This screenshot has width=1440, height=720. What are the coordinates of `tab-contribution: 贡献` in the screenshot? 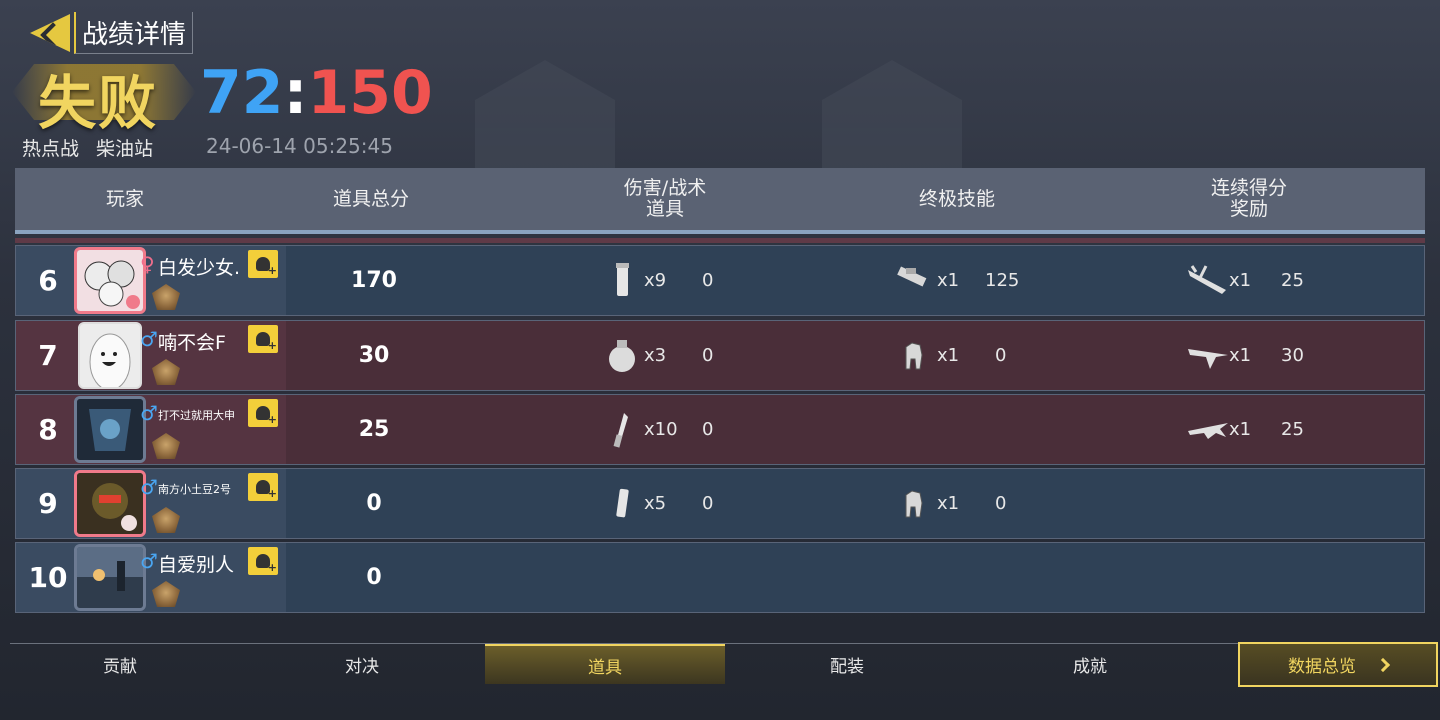 It's located at (120, 664).